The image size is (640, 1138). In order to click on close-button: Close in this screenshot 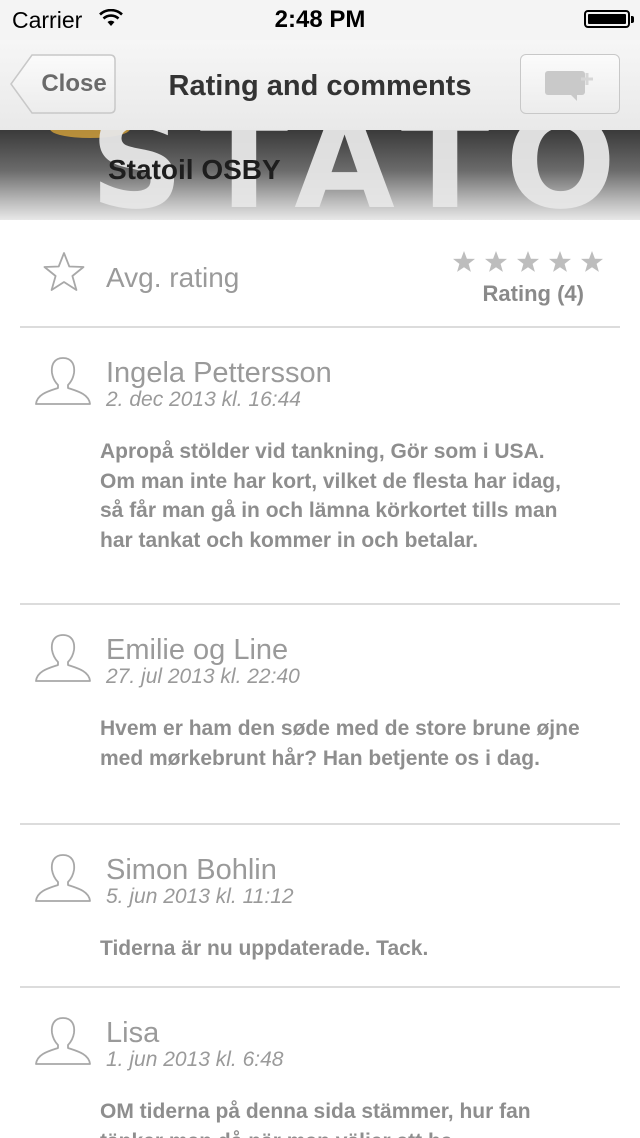, I will do `click(63, 84)`.